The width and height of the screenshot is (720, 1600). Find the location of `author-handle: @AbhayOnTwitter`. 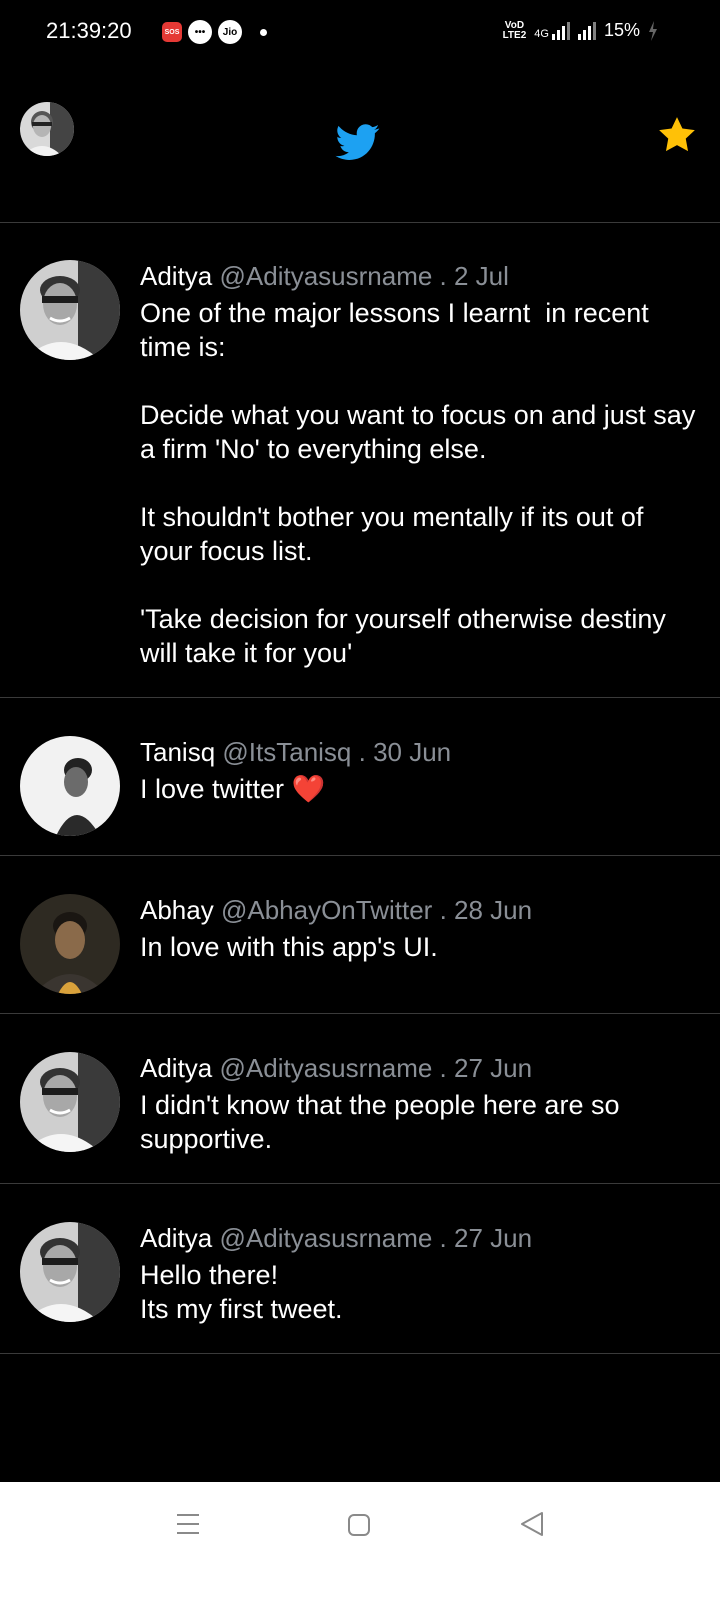

author-handle: @AbhayOnTwitter is located at coordinates (326, 910).